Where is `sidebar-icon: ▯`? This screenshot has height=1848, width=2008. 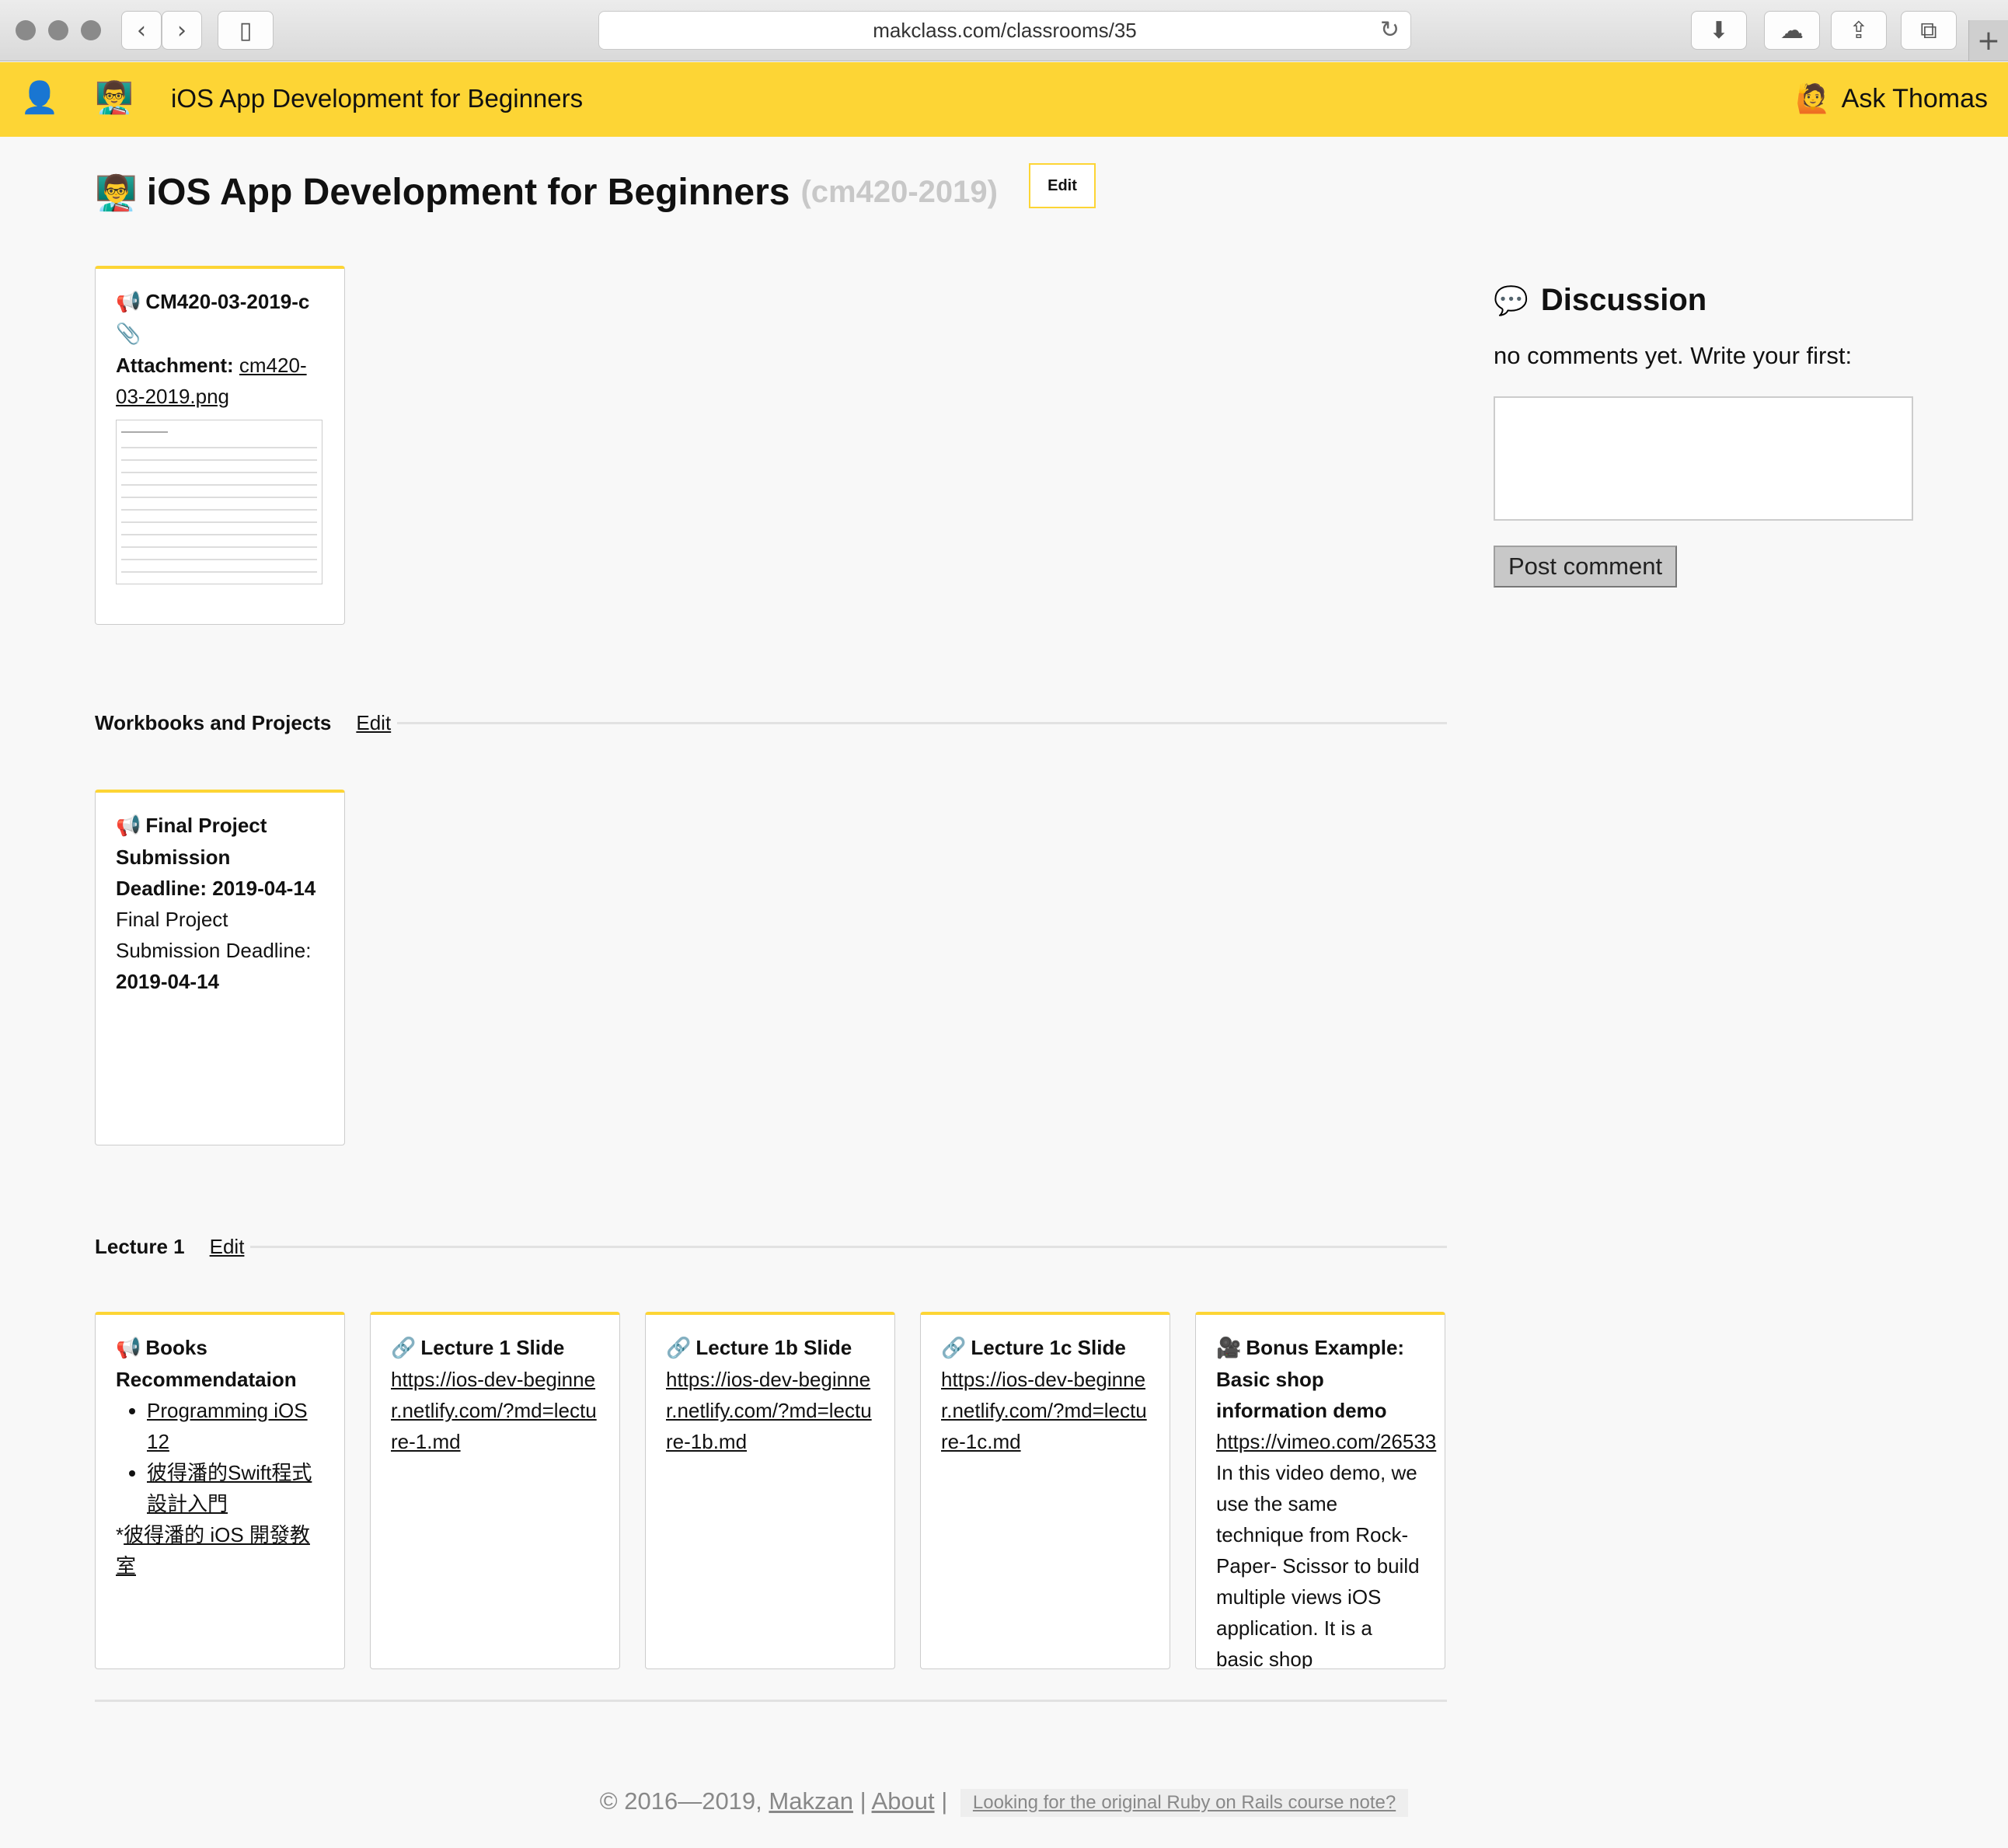
sidebar-icon: ▯ is located at coordinates (246, 31).